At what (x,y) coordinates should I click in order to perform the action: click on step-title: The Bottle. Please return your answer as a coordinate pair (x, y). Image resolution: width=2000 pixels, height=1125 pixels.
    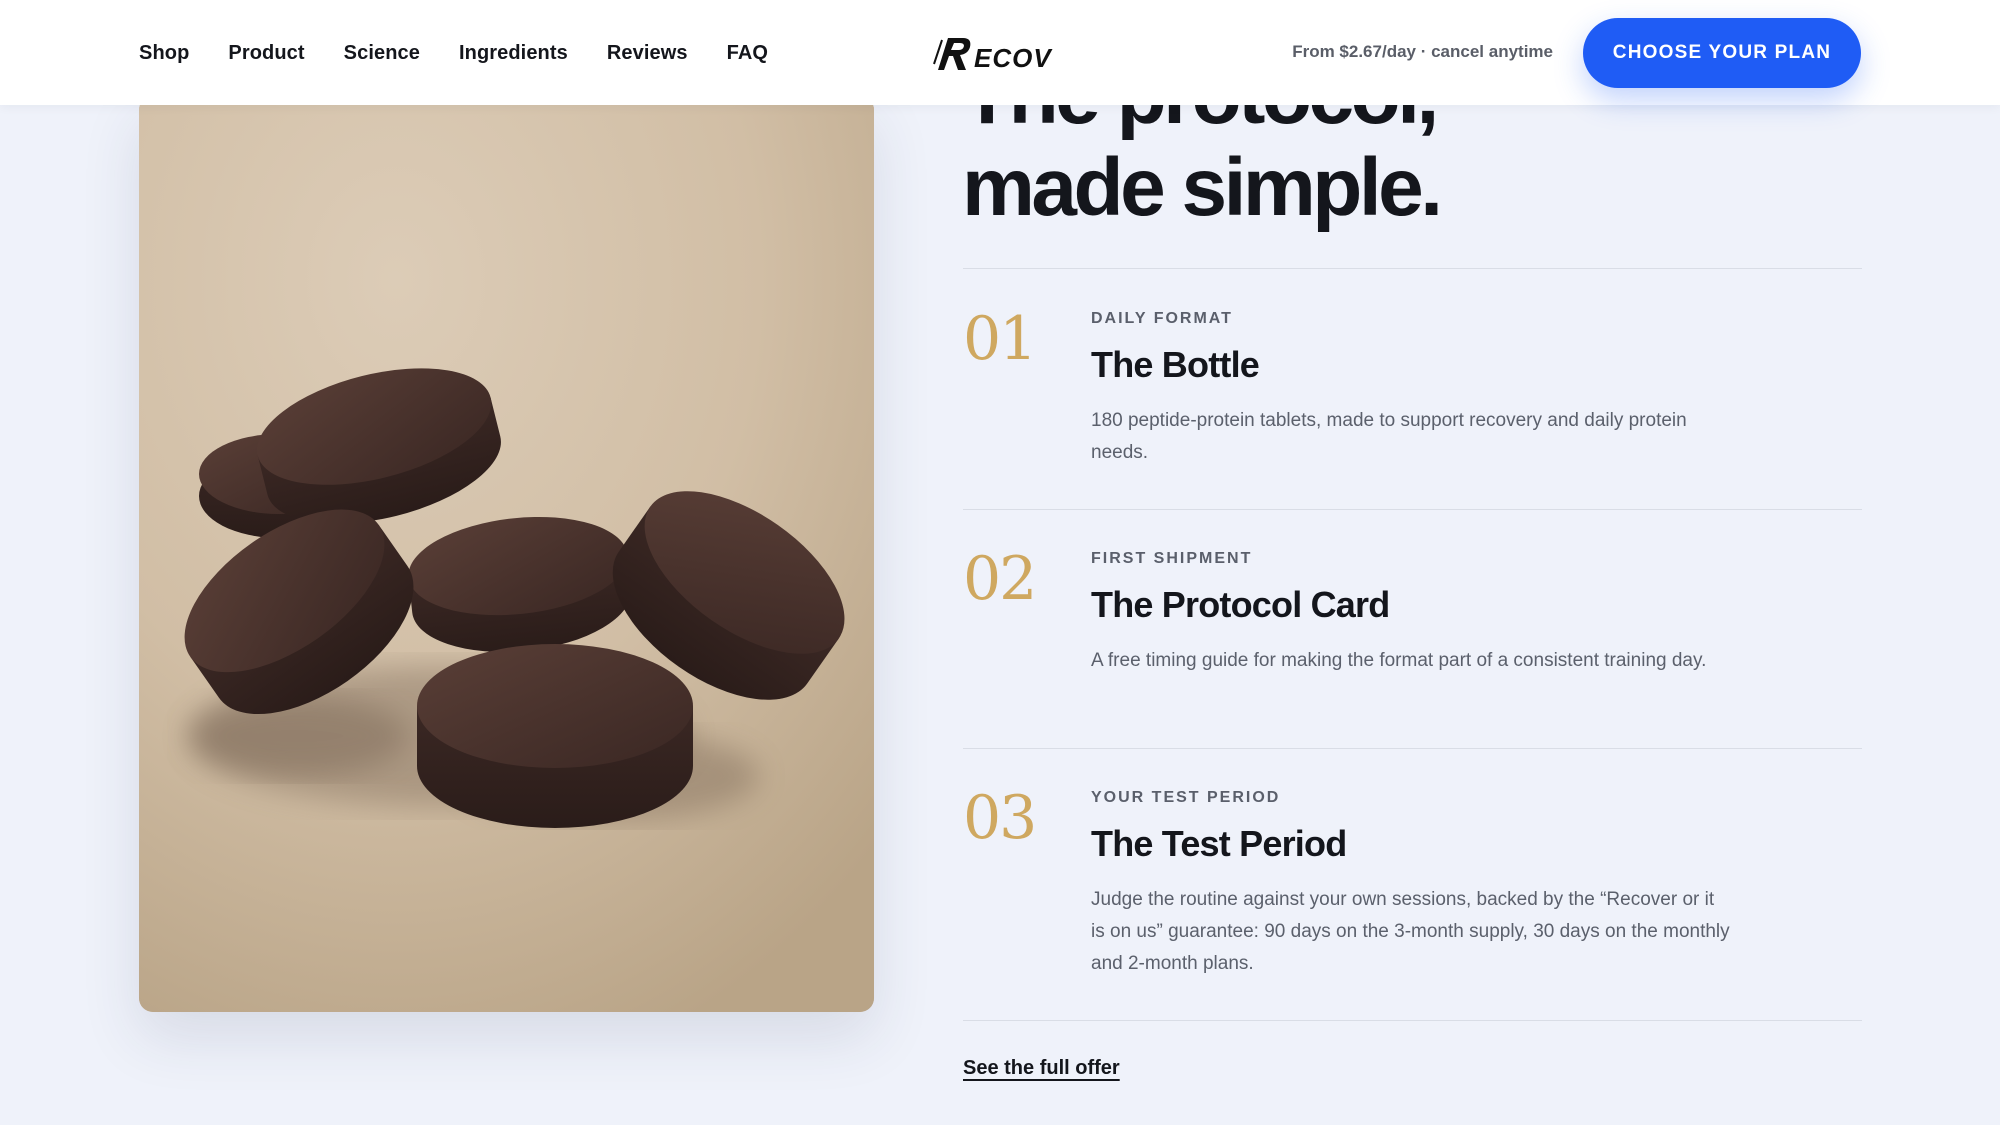
    Looking at the image, I should click on (1175, 364).